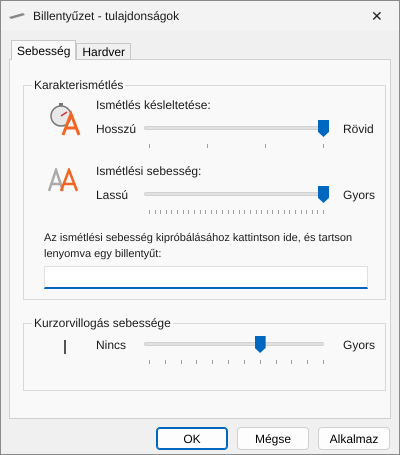 The width and height of the screenshot is (400, 455). Describe the element at coordinates (78, 85) in the screenshot. I see `group-title: Karakterismétlés` at that location.